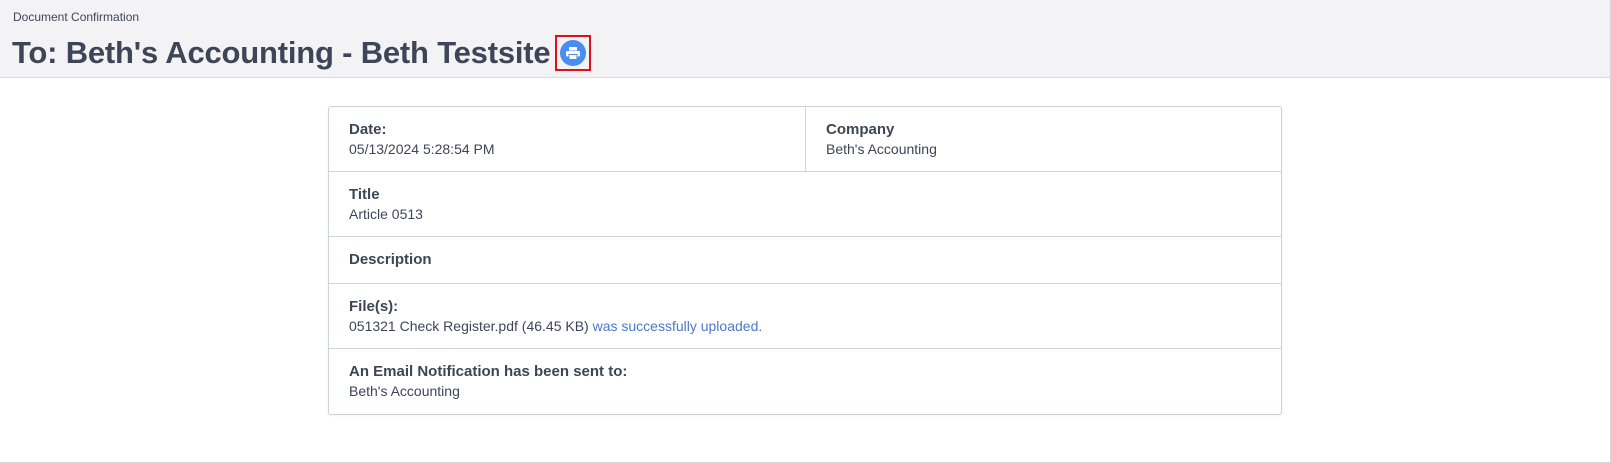 The height and width of the screenshot is (463, 1611). What do you see at coordinates (469, 326) in the screenshot?
I see `file-name: 051321 Check Register.pdf (46.45 KB)` at bounding box center [469, 326].